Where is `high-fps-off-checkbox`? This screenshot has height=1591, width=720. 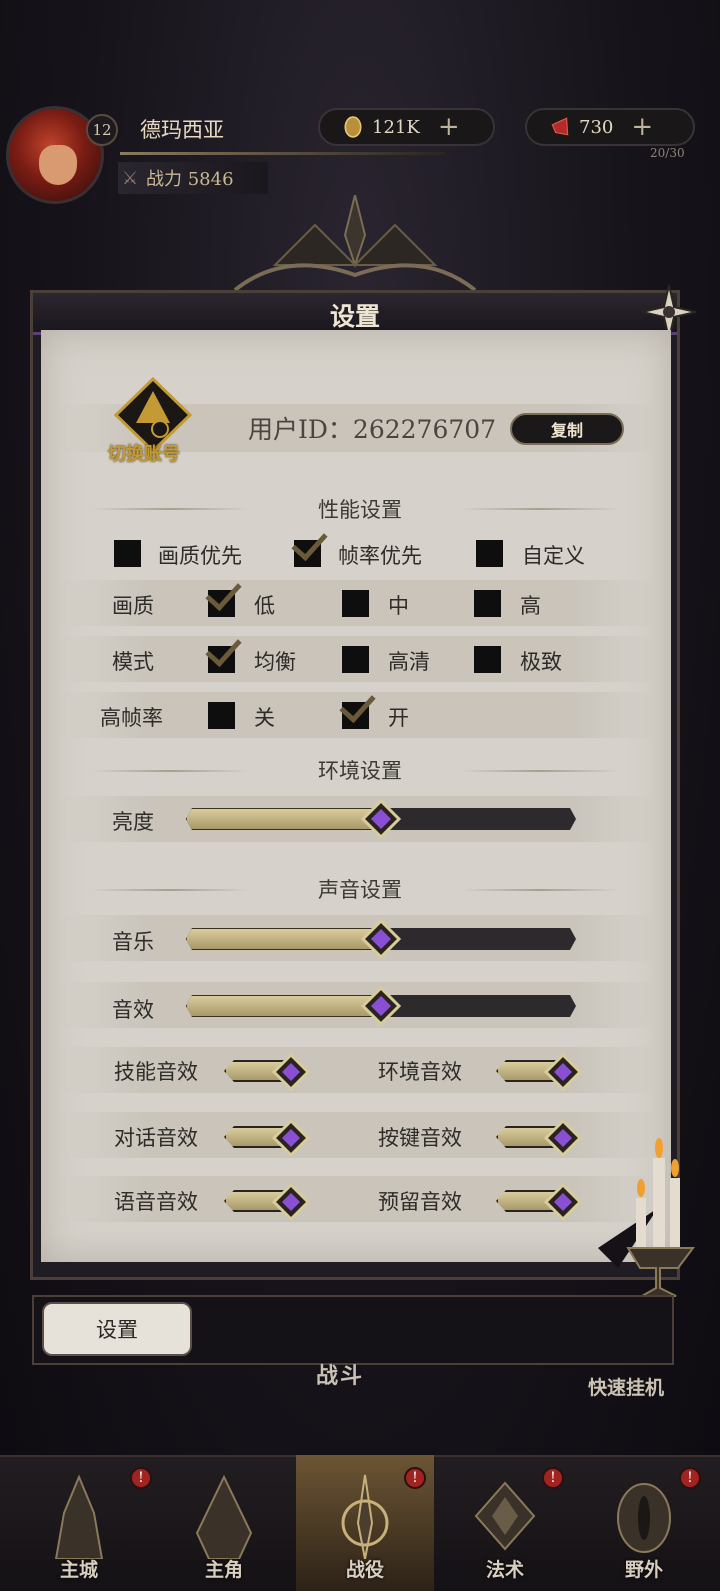
high-fps-off-checkbox is located at coordinates (221, 715).